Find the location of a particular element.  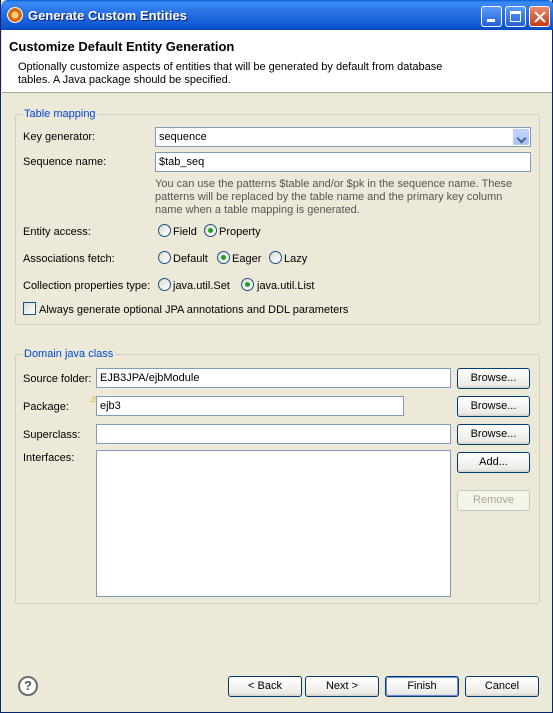

source-folder-label: Source folder: is located at coordinates (57, 379).